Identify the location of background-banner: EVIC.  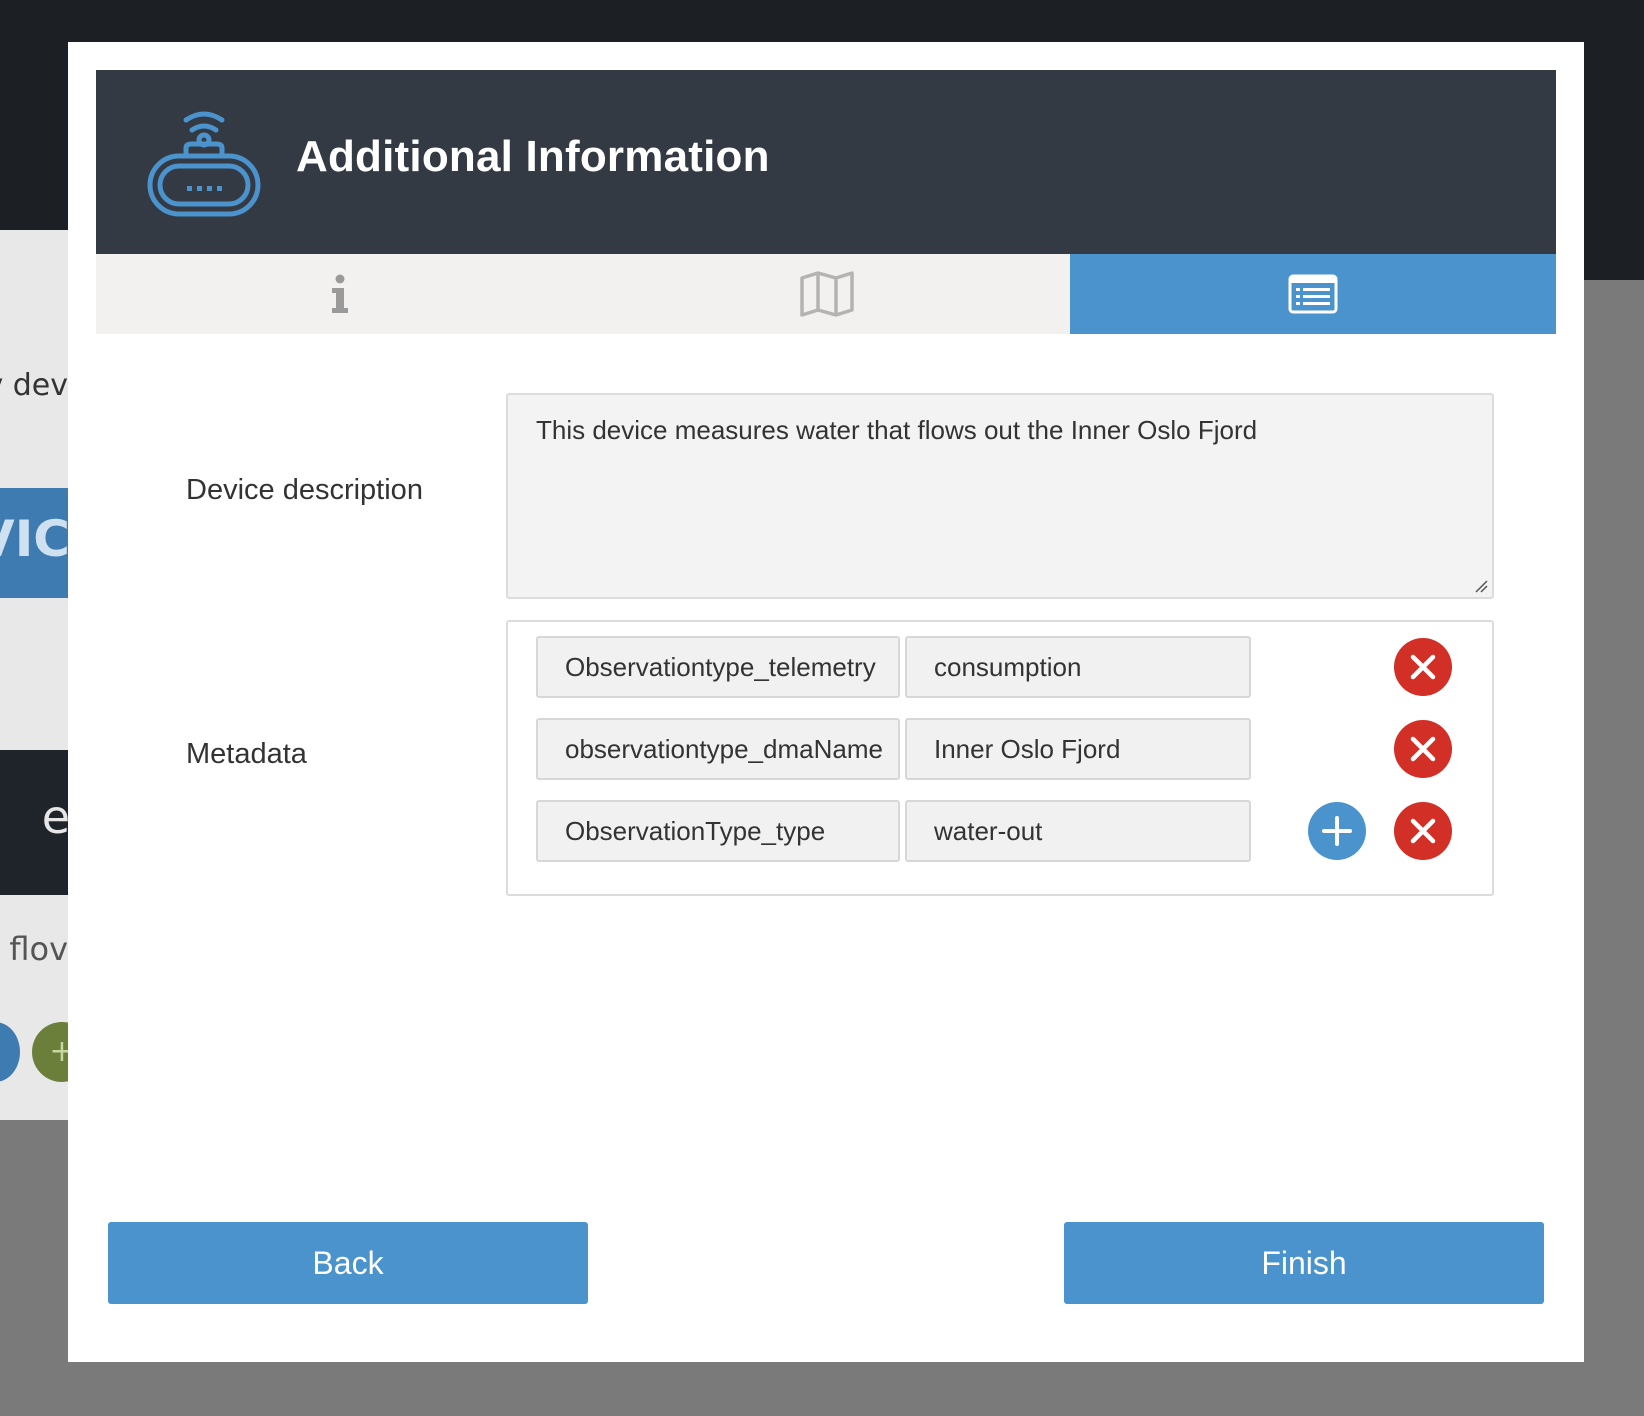
(35, 543).